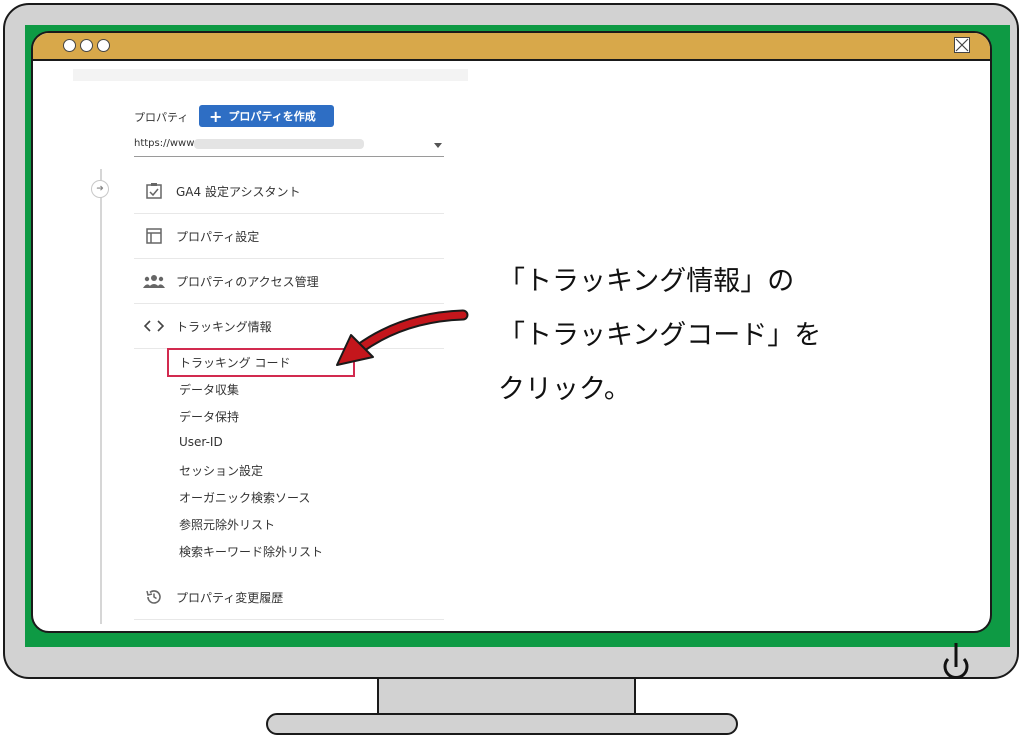 This screenshot has width=1024, height=737. Describe the element at coordinates (272, 116) in the screenshot. I see `create-property-label: プロパティを作成` at that location.